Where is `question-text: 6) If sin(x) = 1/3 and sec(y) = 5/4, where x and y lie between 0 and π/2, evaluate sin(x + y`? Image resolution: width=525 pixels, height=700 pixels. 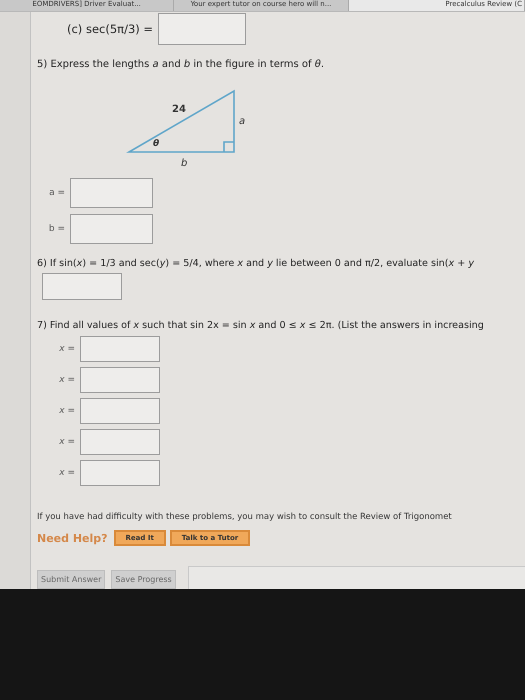
question-text: 6) If sin(x) = 1/3 and sec(y) = 5/4, where x and y lie between 0 and π/2, evaluate sin(x + y is located at coordinates (256, 263).